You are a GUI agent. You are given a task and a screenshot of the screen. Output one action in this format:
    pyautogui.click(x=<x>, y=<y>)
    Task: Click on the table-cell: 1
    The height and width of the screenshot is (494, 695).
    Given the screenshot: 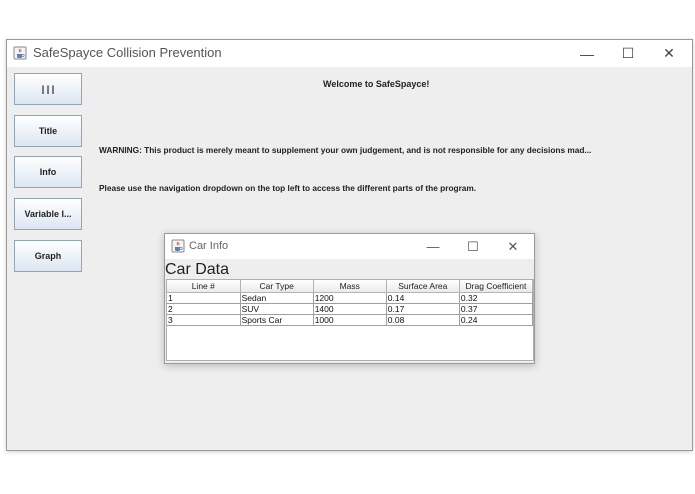 What is the action you would take?
    pyautogui.click(x=204, y=298)
    